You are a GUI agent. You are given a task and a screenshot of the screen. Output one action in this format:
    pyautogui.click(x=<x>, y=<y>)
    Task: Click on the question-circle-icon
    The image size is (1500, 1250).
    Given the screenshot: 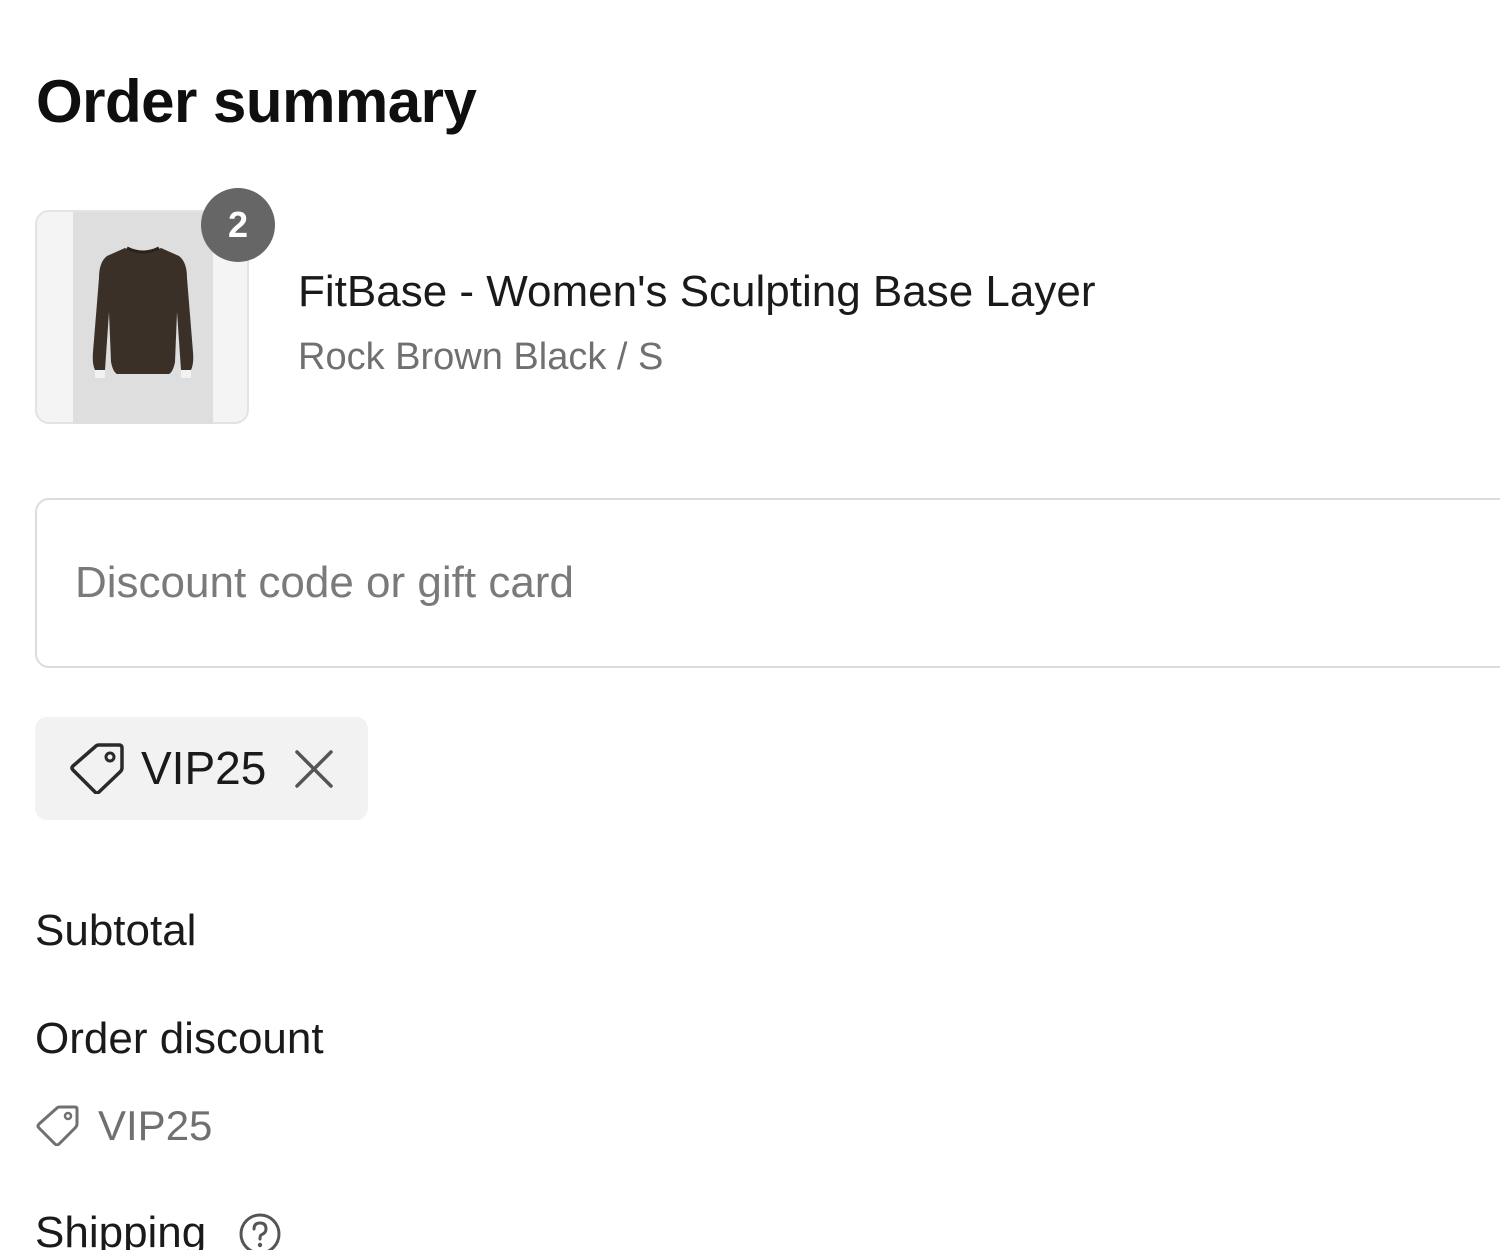 What is the action you would take?
    pyautogui.click(x=260, y=1231)
    